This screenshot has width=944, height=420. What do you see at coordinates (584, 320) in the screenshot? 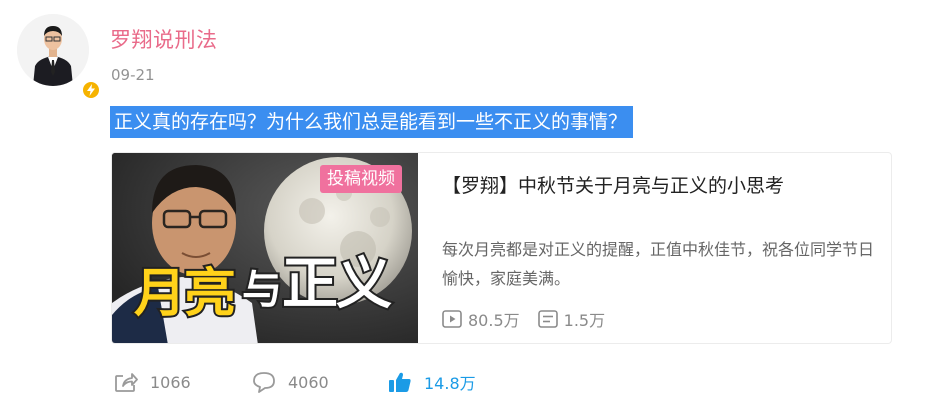
I see `danmaku-count-value: 1.5万` at bounding box center [584, 320].